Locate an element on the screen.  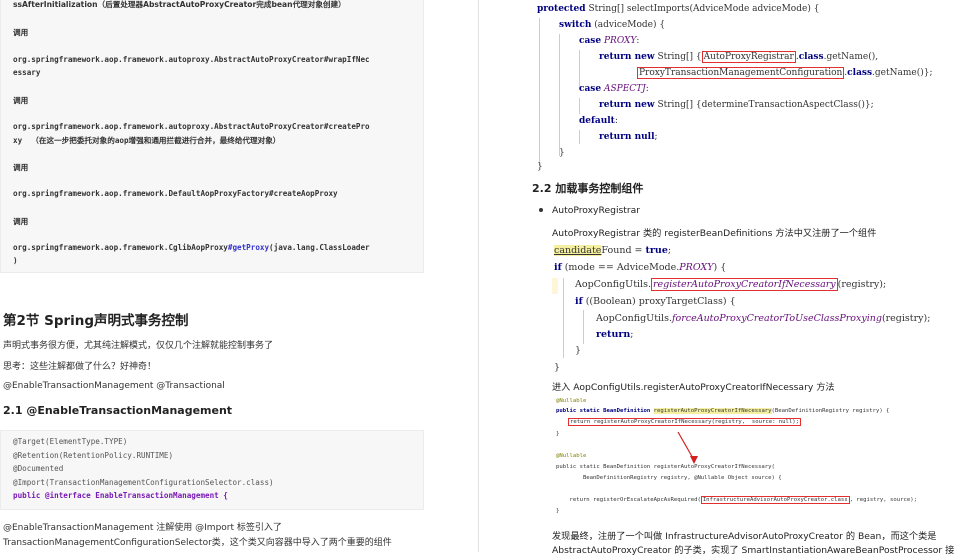
method-italic: forceAutoProxyCreatorToUseClassProxying is located at coordinates (776, 318).